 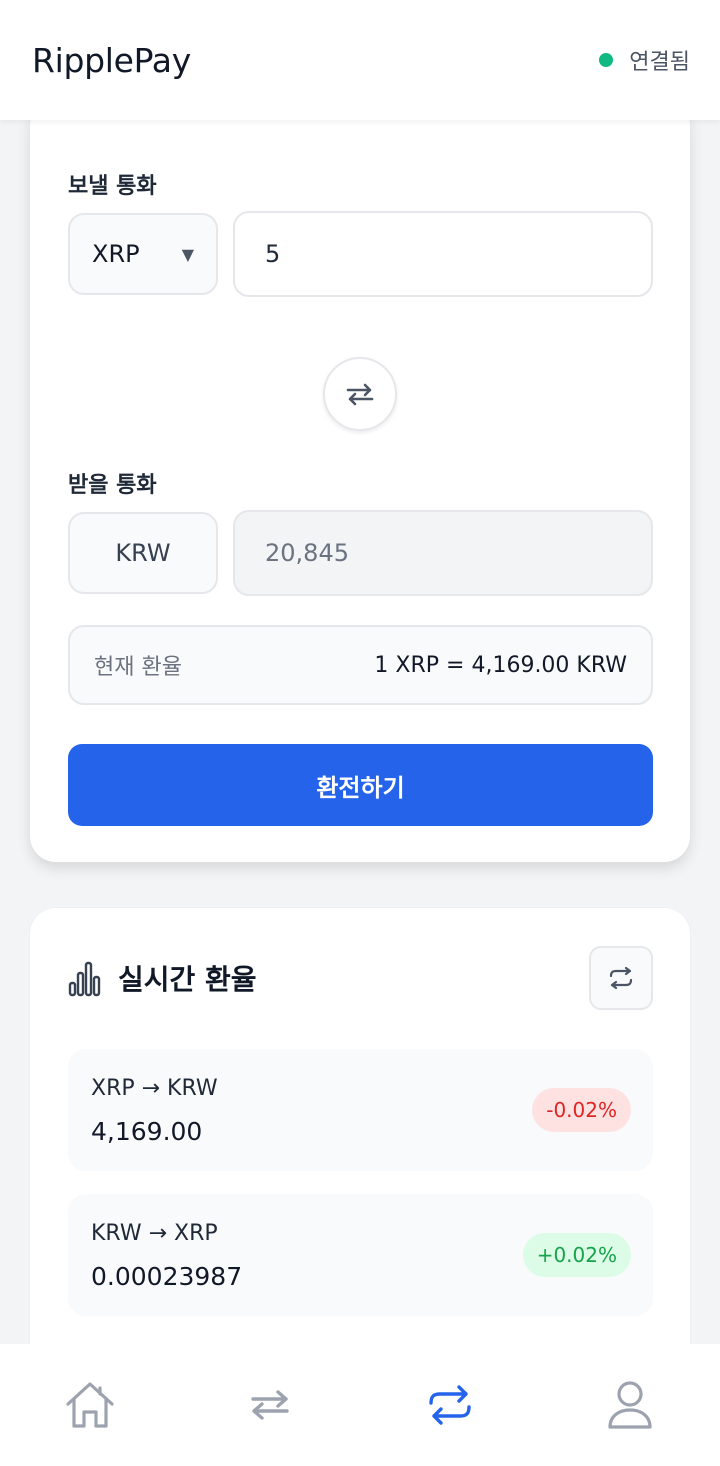 I want to click on nav-profile, so click(x=630, y=1405).